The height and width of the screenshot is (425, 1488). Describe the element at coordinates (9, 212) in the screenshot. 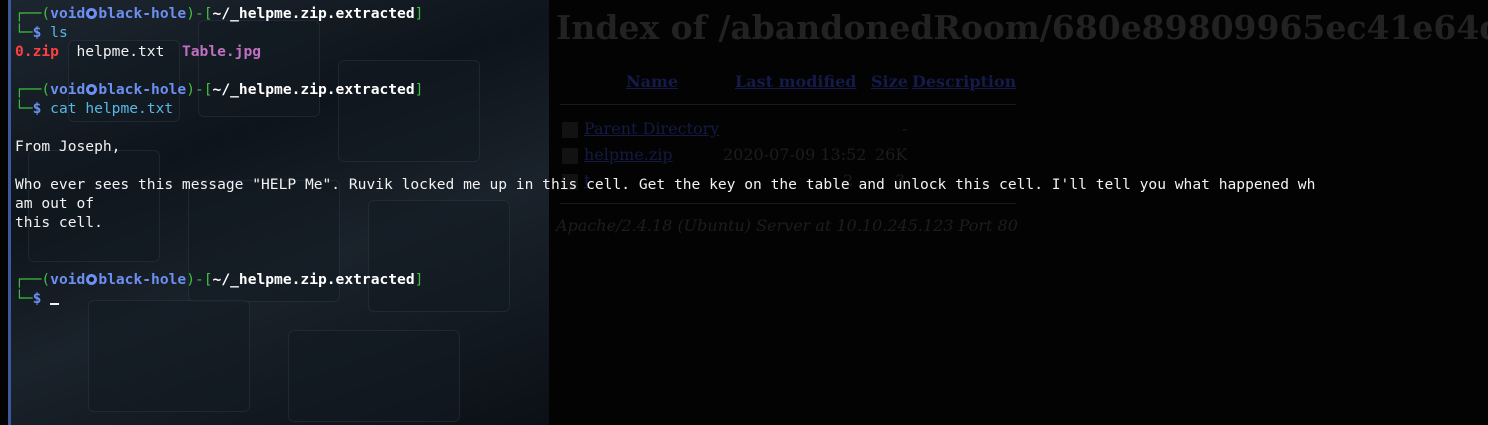

I see `window-edge` at that location.